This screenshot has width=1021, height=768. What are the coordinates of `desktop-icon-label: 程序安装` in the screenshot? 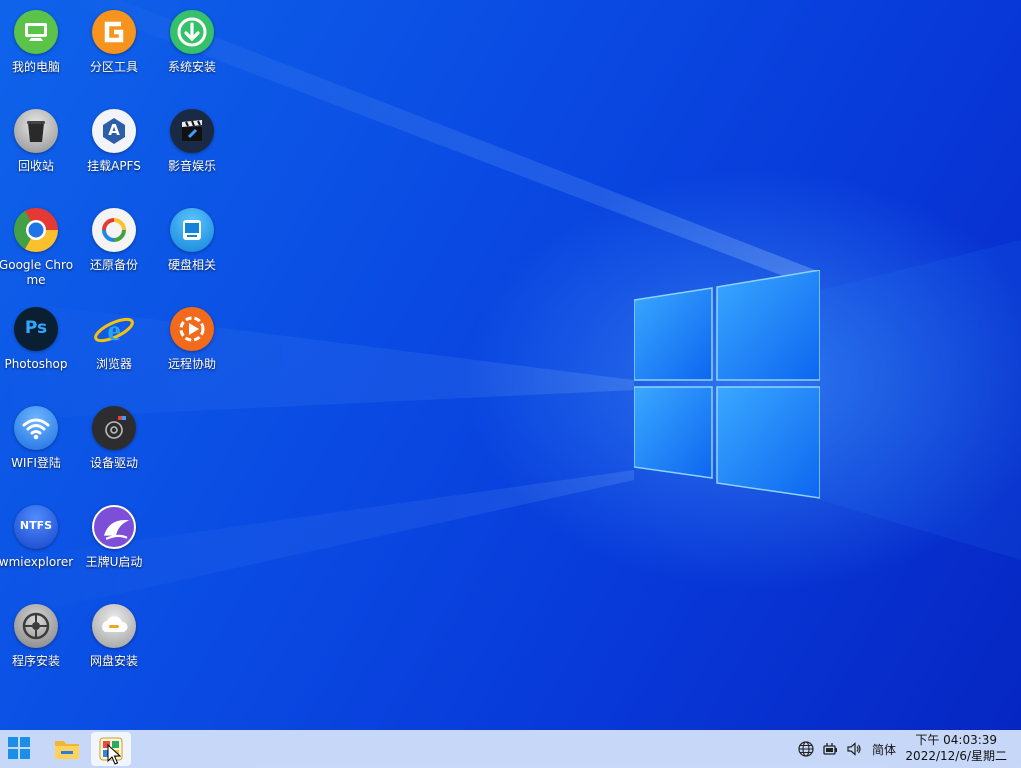 It's located at (35, 661).